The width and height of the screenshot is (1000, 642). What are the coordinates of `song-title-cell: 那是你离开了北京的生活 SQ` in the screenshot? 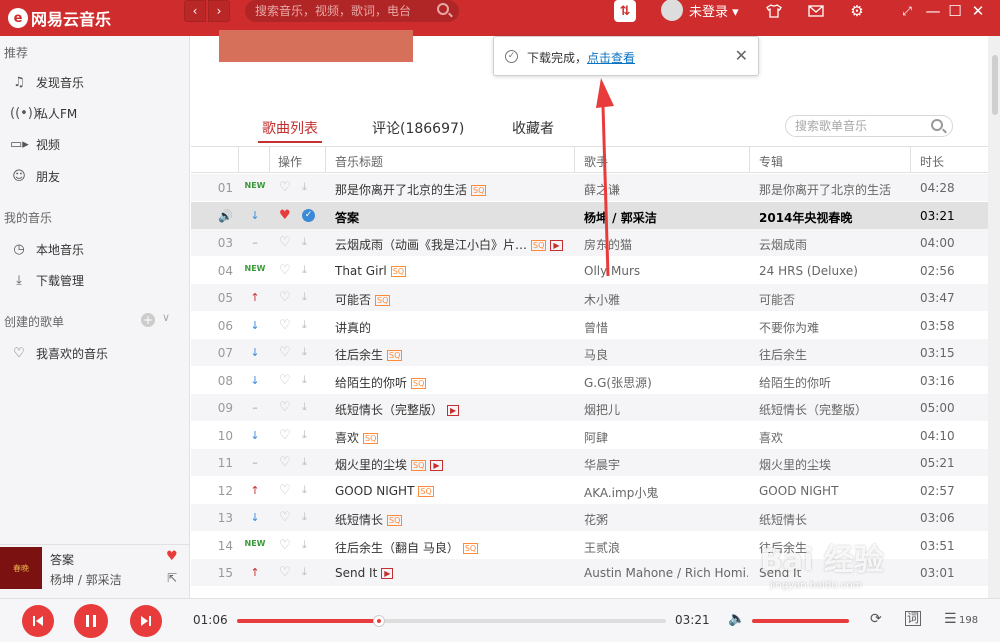 It's located at (454, 189).